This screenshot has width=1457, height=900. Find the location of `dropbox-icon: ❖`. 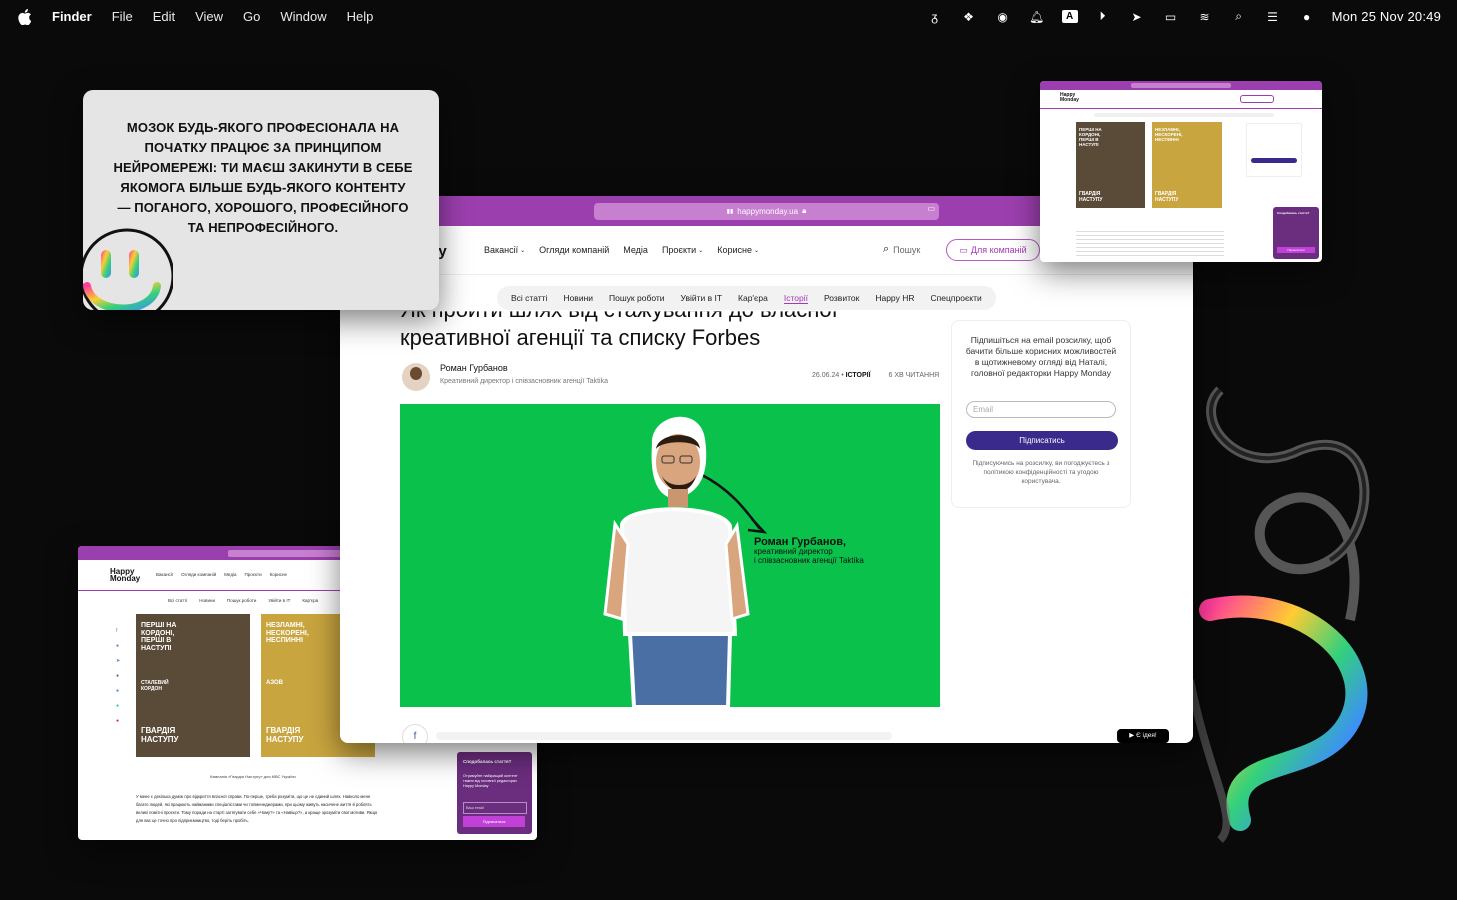

dropbox-icon: ❖ is located at coordinates (969, 17).